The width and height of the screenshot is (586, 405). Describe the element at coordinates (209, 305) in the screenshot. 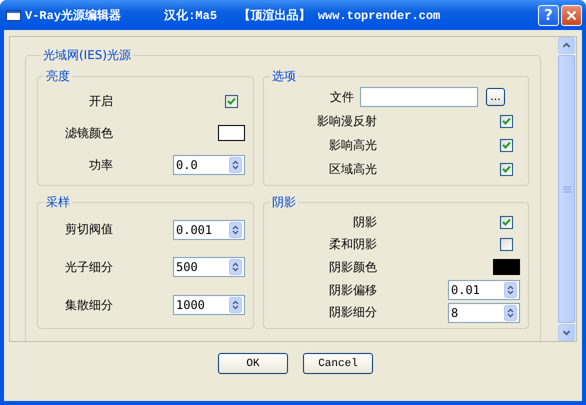

I see `spinner-field: 1000` at that location.